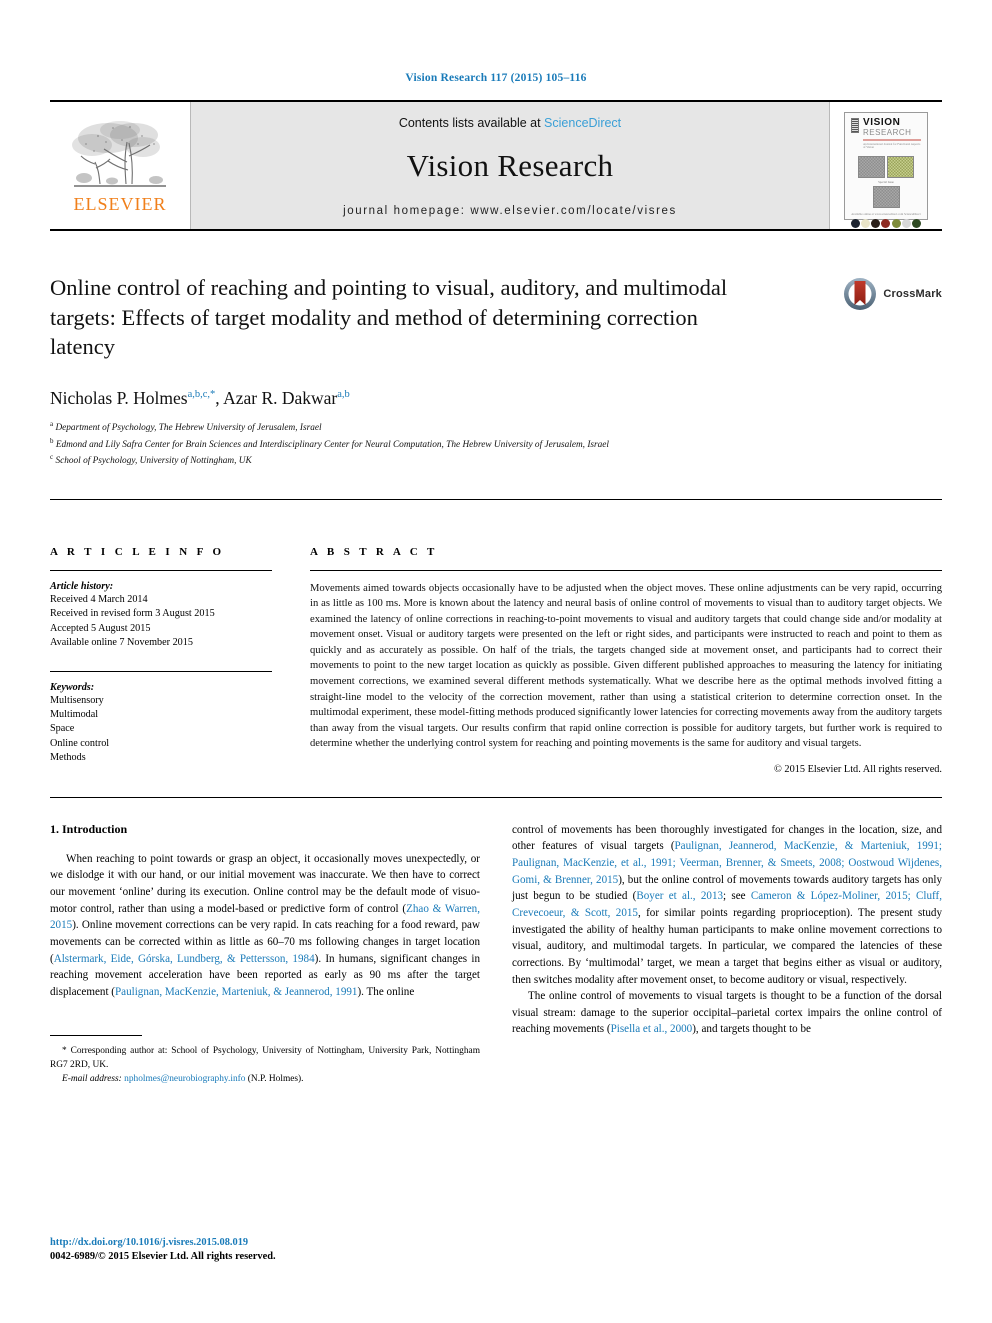 Image resolution: width=992 pixels, height=1323 pixels. Describe the element at coordinates (119, 154) in the screenshot. I see `elsevier-tree-icon` at that location.